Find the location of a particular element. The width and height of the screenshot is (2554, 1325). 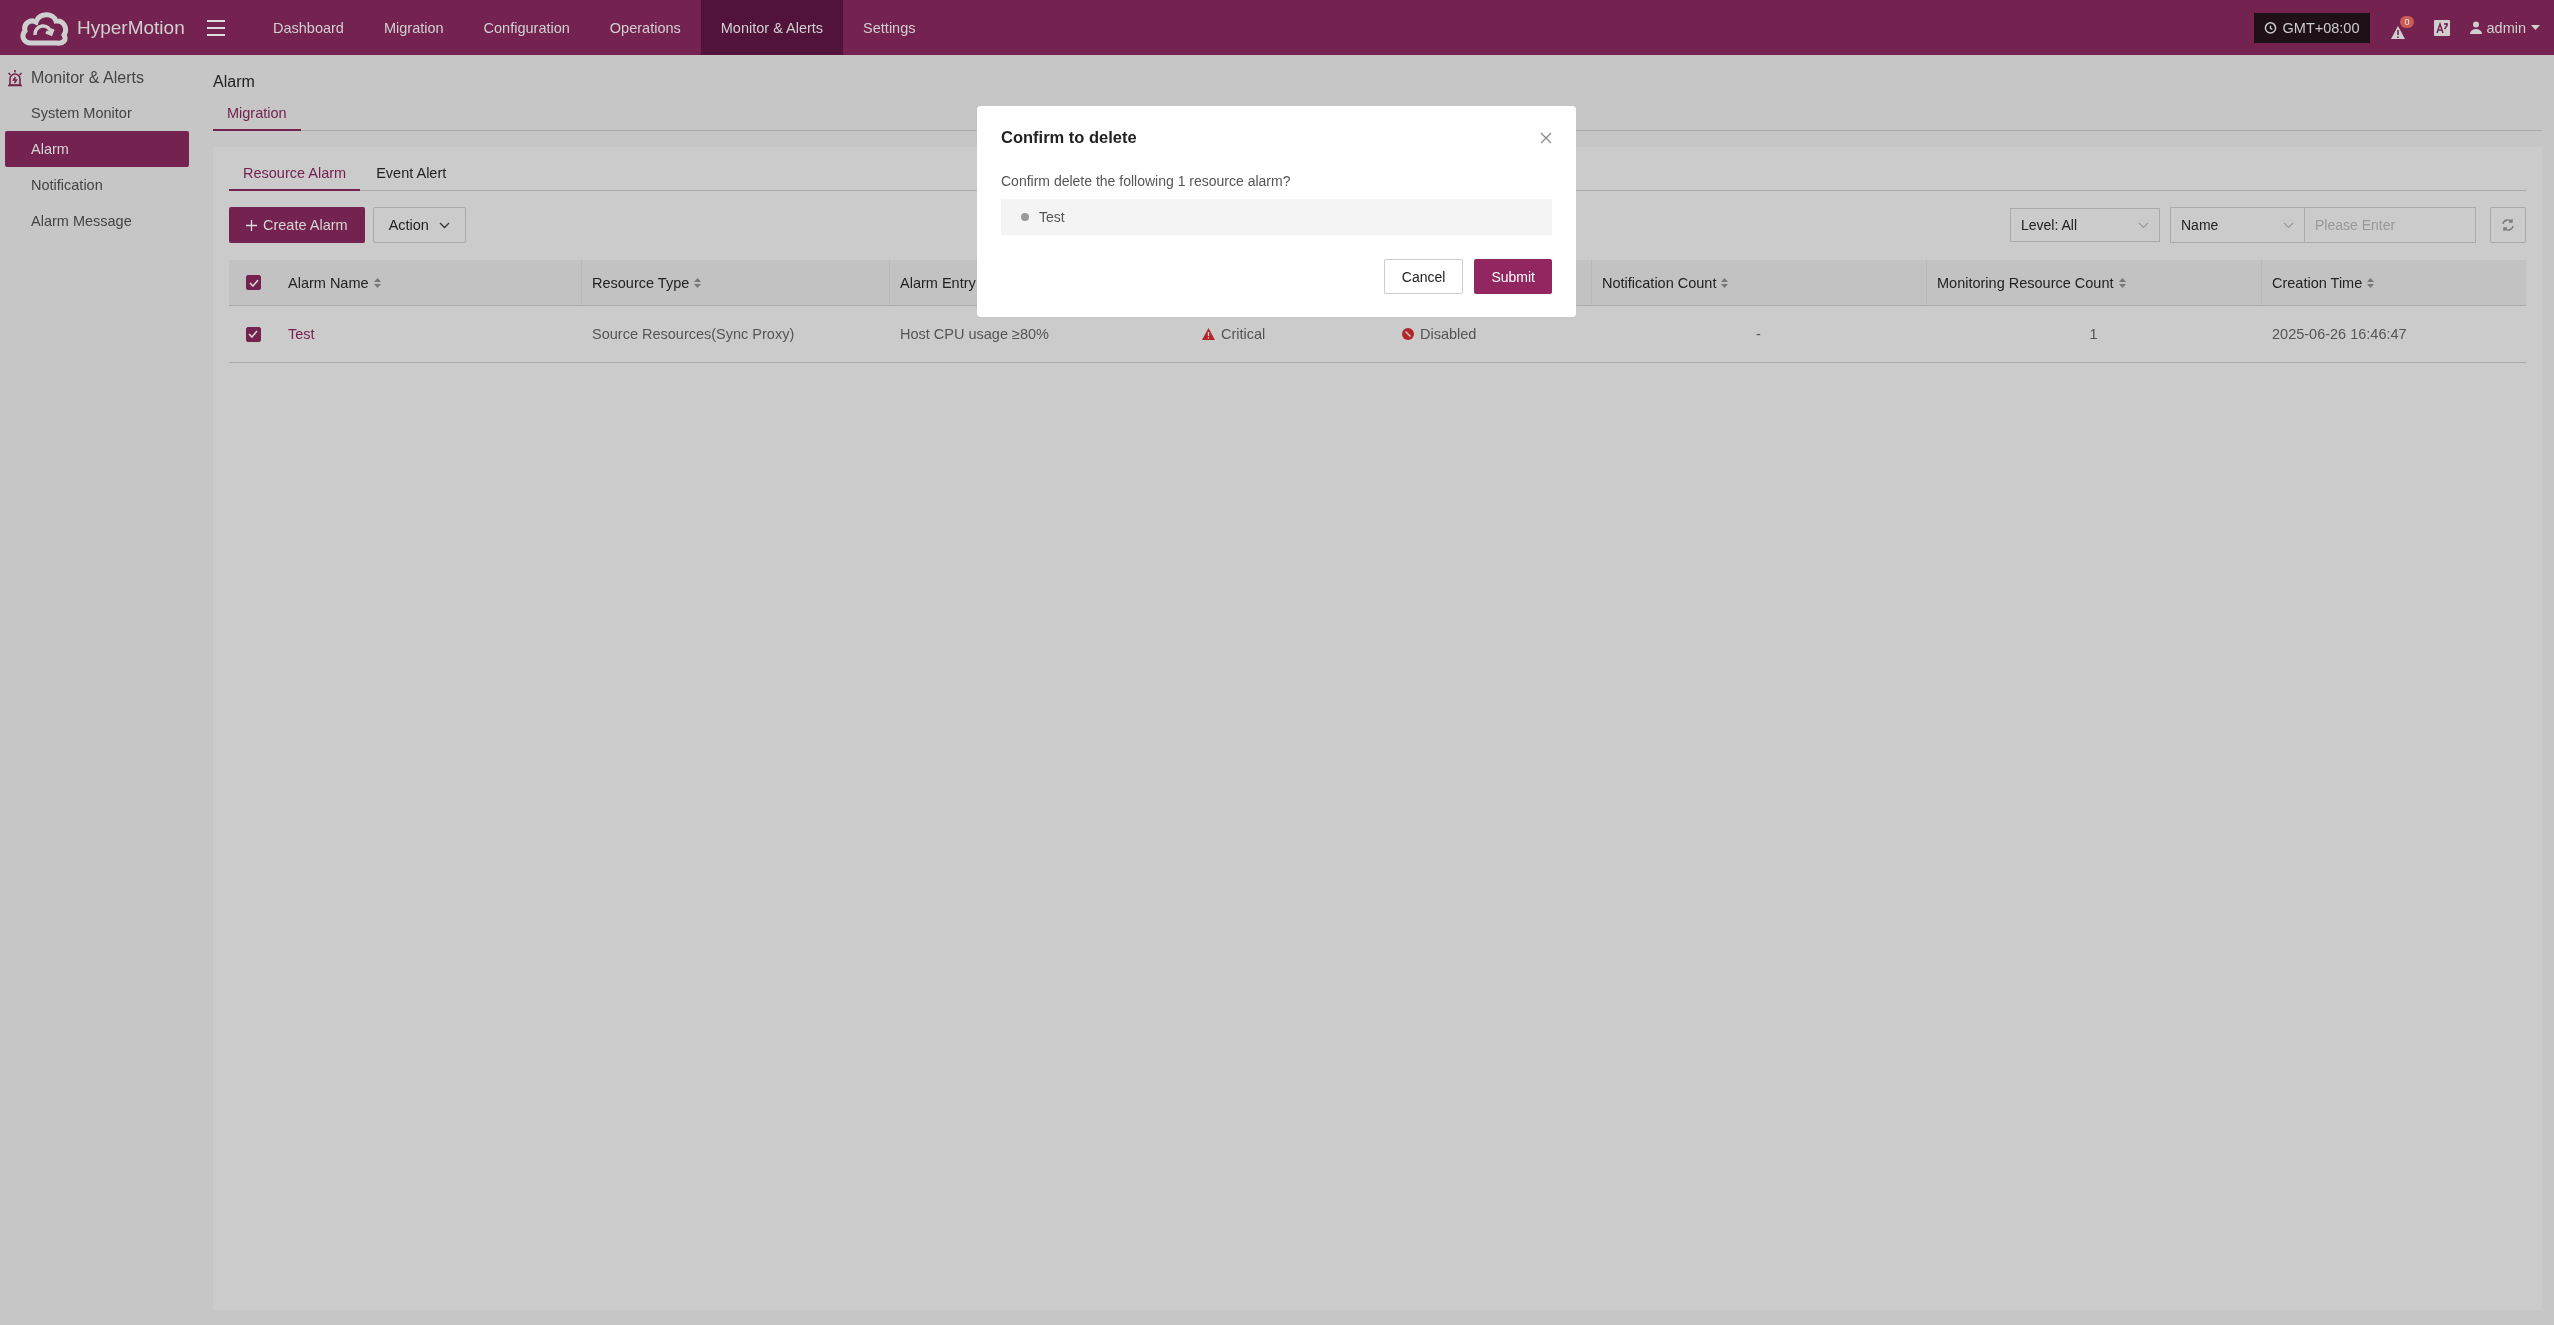

sidebar-item: Alarm is located at coordinates (97, 149).